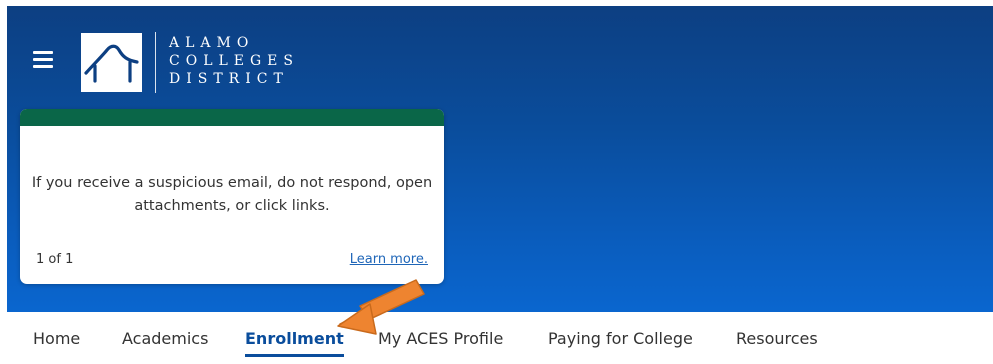 This screenshot has height=364, width=993. I want to click on nav-item-resources: Resources, so click(777, 338).